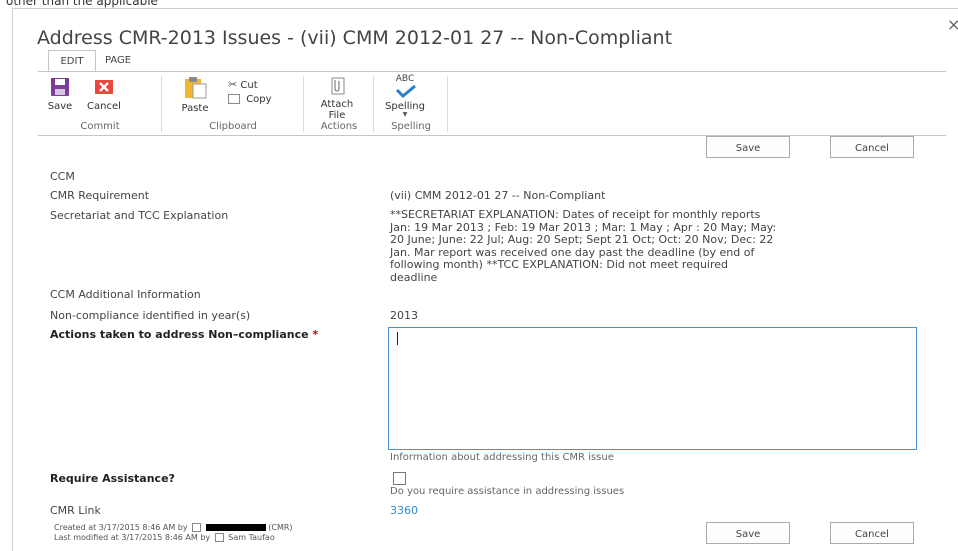 The width and height of the screenshot is (958, 551). Describe the element at coordinates (139, 215) in the screenshot. I see `explanation-label: Secretariat and TCC Explanation` at that location.